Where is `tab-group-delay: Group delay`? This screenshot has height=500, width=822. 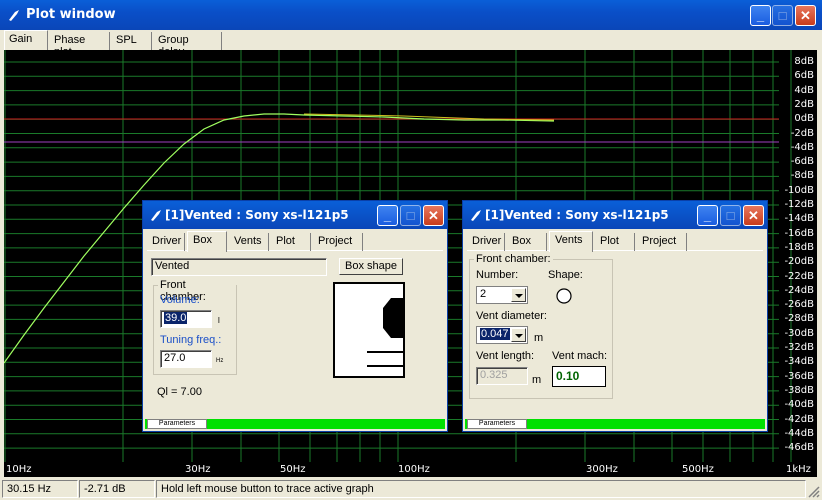 tab-group-delay: Group delay is located at coordinates (188, 45).